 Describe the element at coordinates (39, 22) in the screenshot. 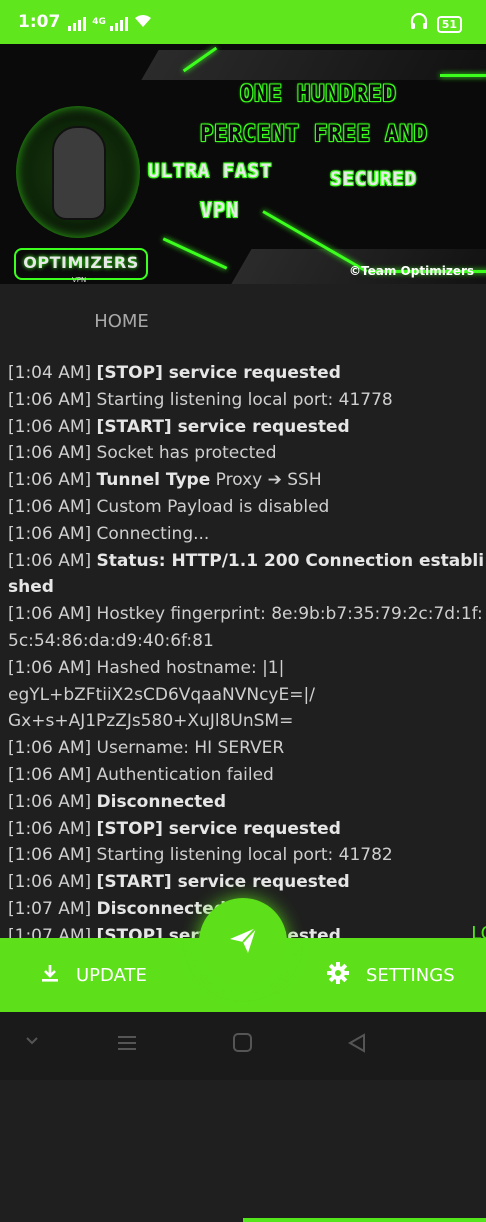

I see `status-time: 1:07` at that location.